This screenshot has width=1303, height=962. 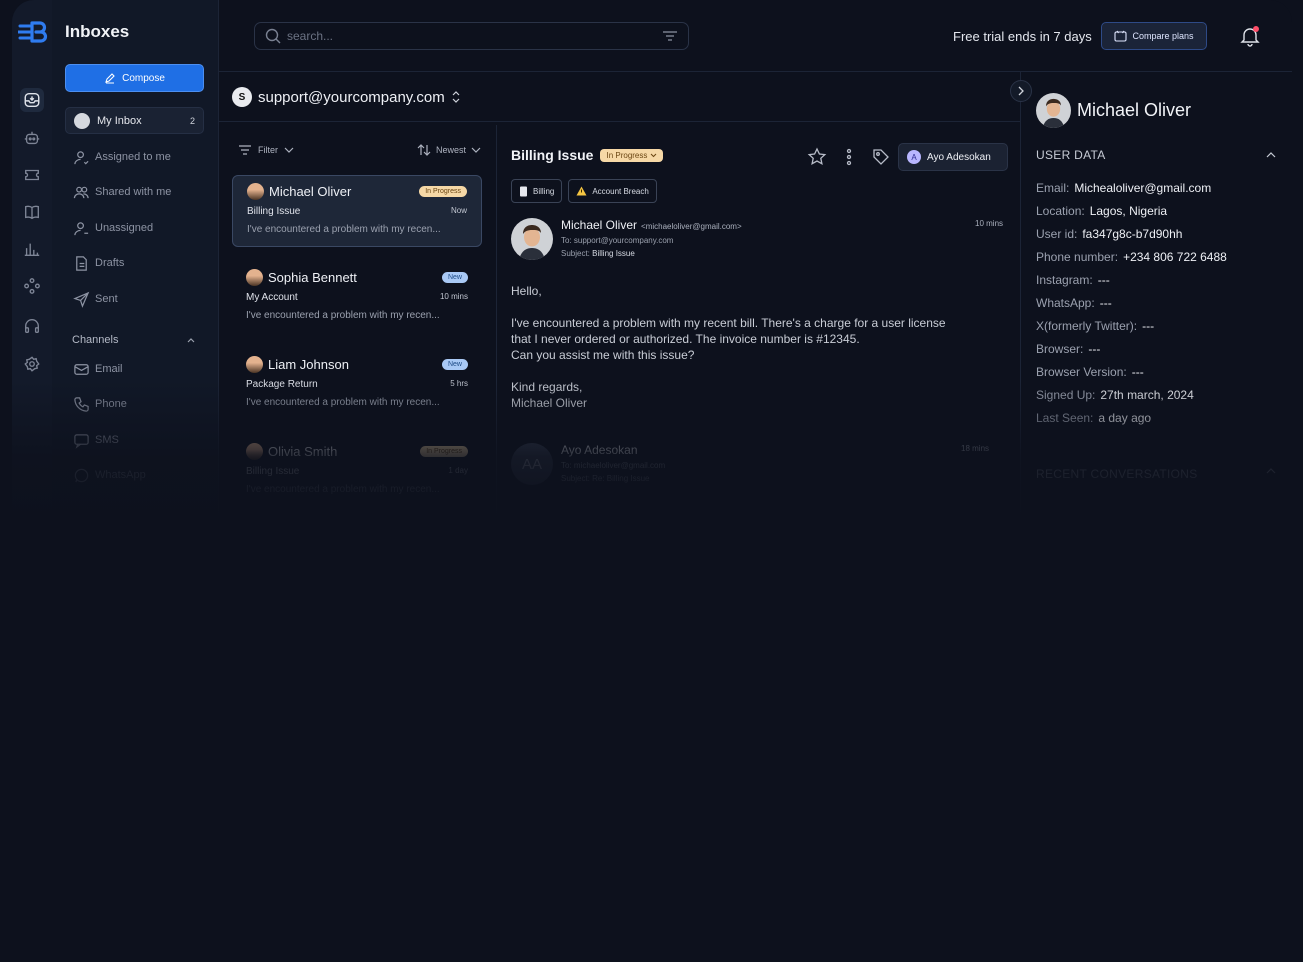 I want to click on conversation-time: 1 day, so click(x=458, y=470).